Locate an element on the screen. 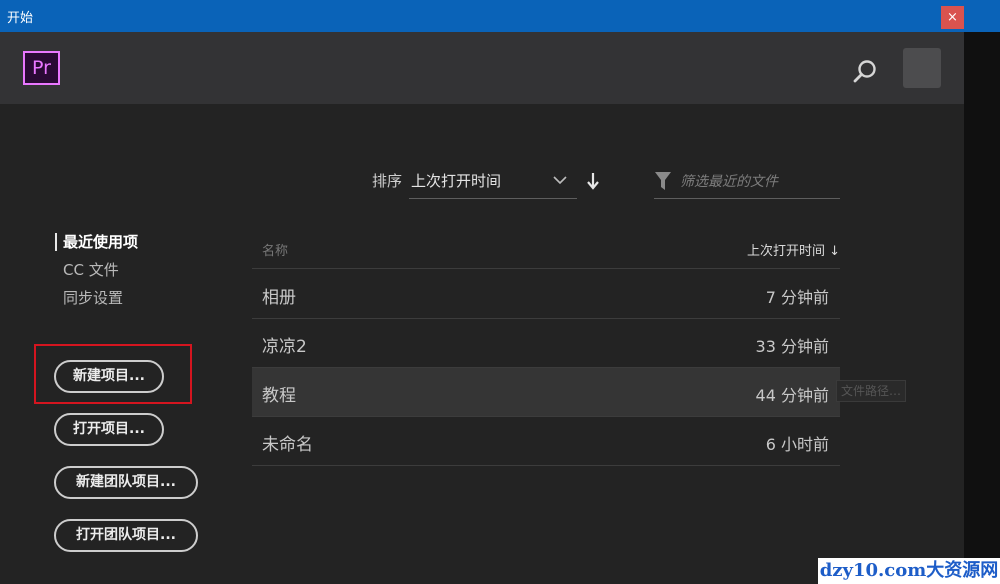 The image size is (1000, 584). filter-input is located at coordinates (759, 182).